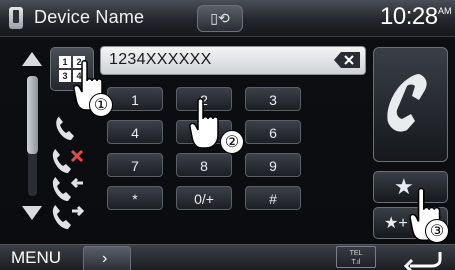  I want to click on phone-handset-icon, so click(407, 103).